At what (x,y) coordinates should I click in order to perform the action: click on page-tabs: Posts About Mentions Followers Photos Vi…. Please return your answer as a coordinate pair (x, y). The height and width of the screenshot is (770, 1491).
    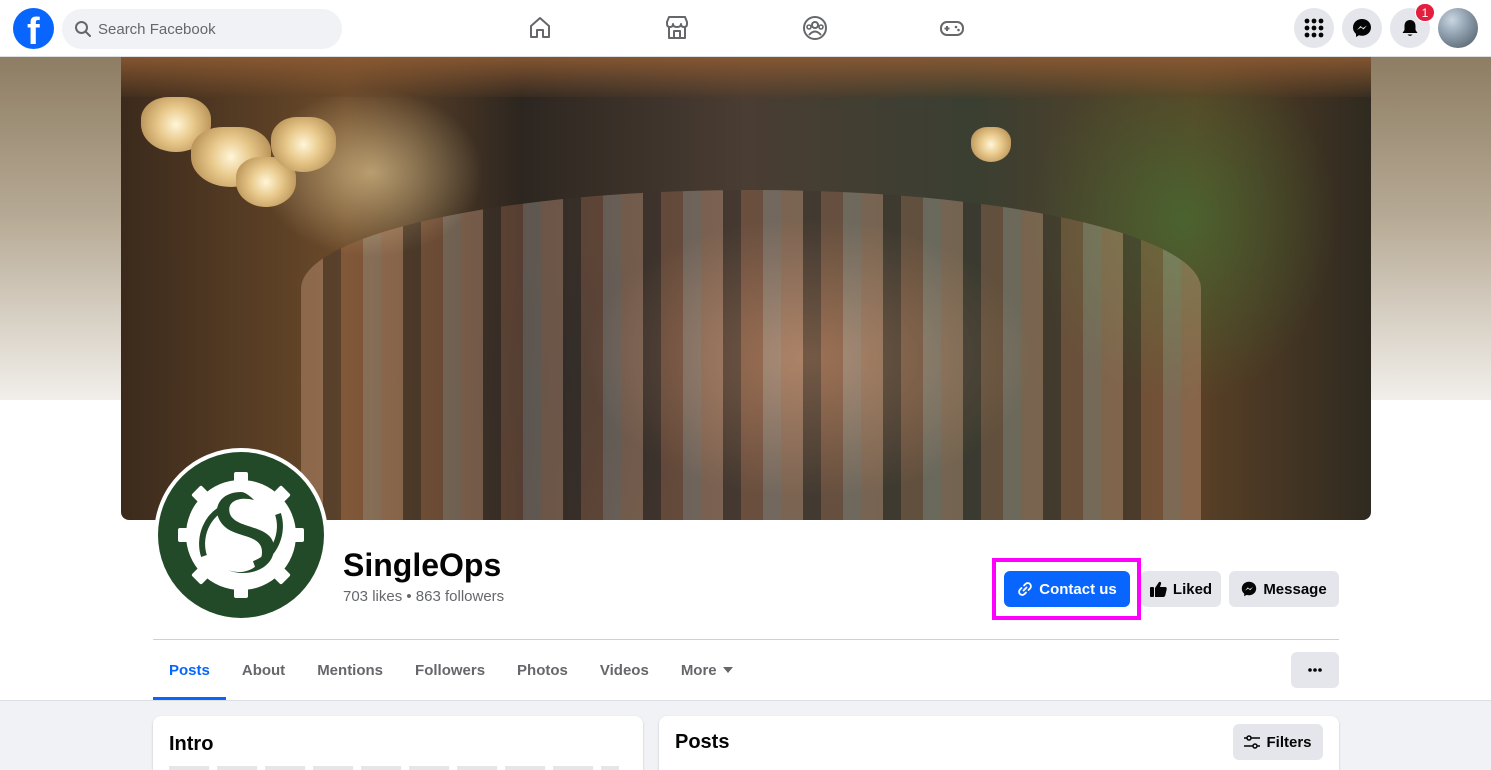
    Looking at the image, I should click on (451, 670).